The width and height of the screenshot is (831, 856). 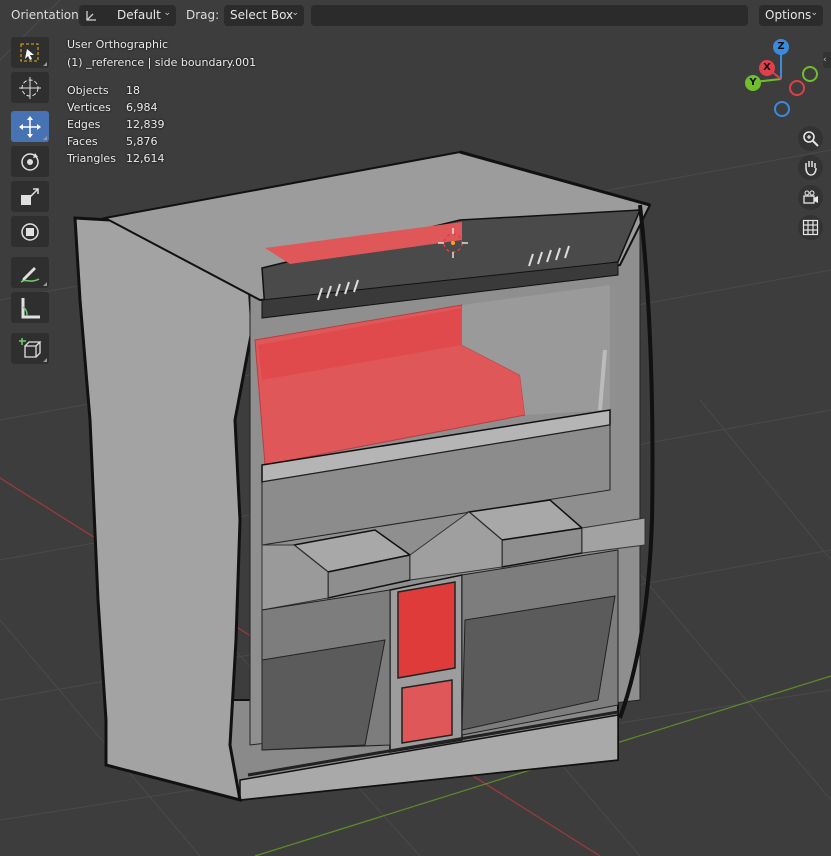 What do you see at coordinates (827, 60) in the screenshot?
I see `sidebar-toggle: ‹` at bounding box center [827, 60].